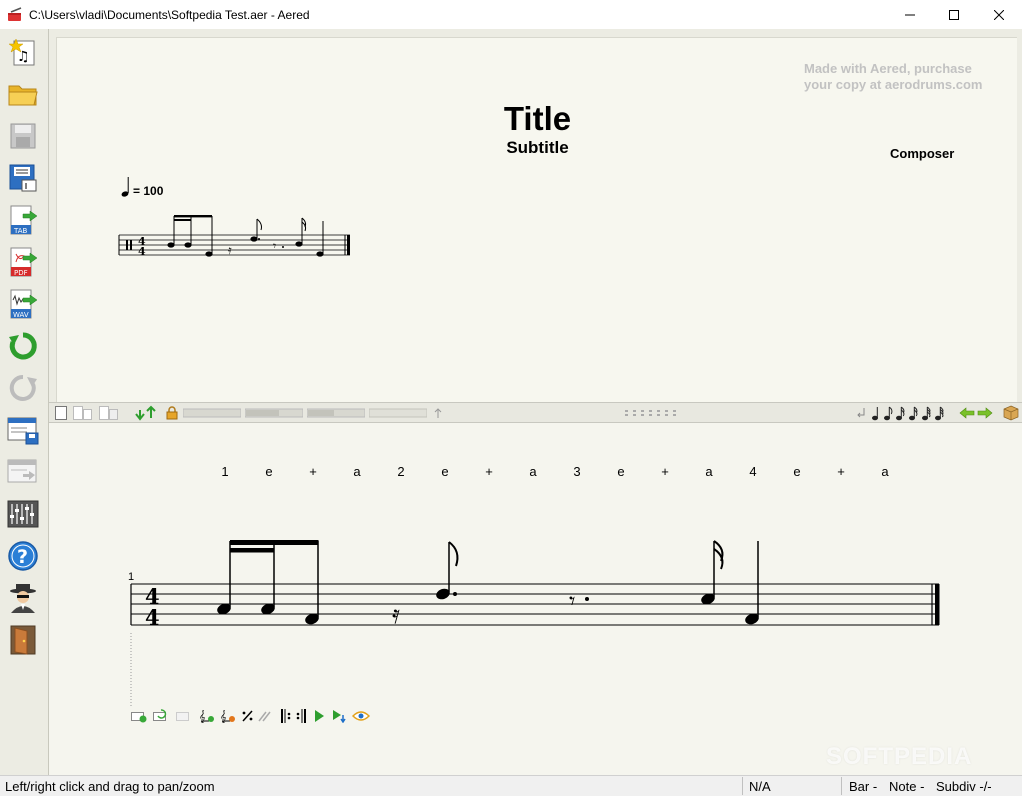 The width and height of the screenshot is (1022, 796). I want to click on save-button, so click(23, 136).